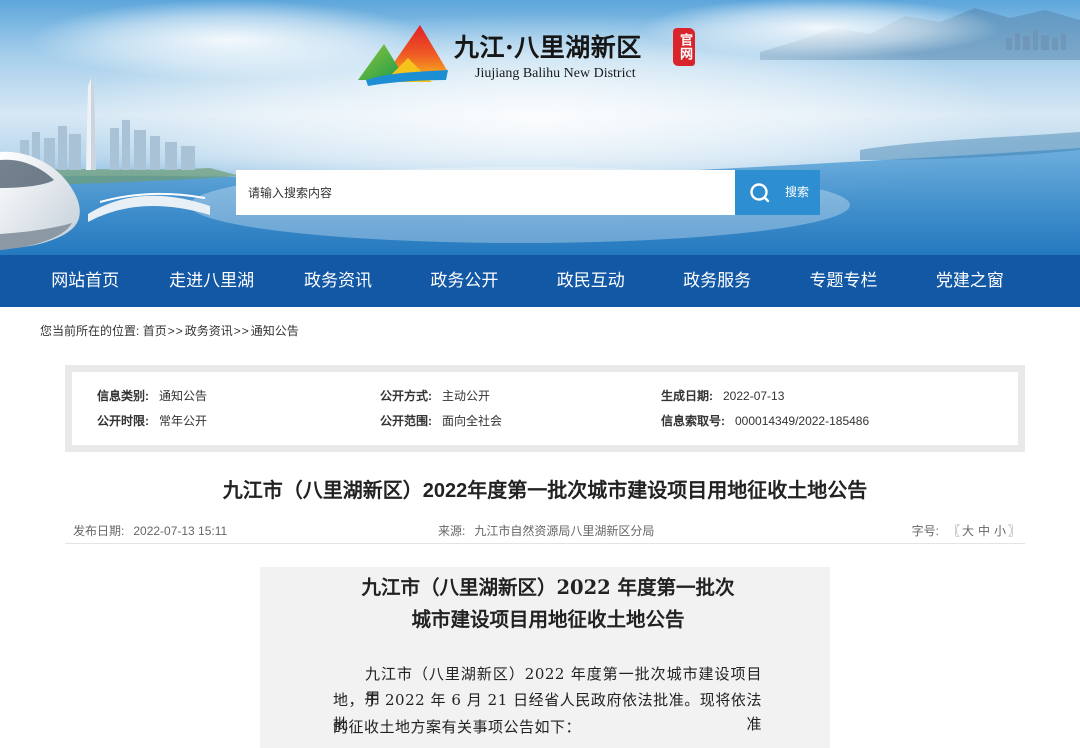 The width and height of the screenshot is (1080, 748). What do you see at coordinates (152, 396) in the screenshot?
I see `info-category: 信息类别: 通知公告` at bounding box center [152, 396].